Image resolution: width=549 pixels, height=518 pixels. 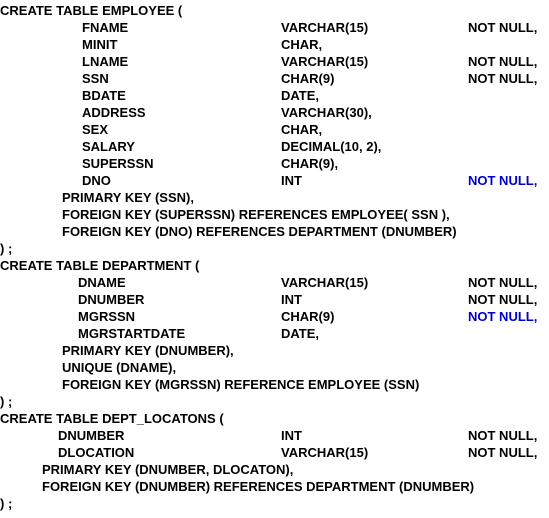 I want to click on column-type-dname: VARCHAR(15), so click(x=325, y=282).